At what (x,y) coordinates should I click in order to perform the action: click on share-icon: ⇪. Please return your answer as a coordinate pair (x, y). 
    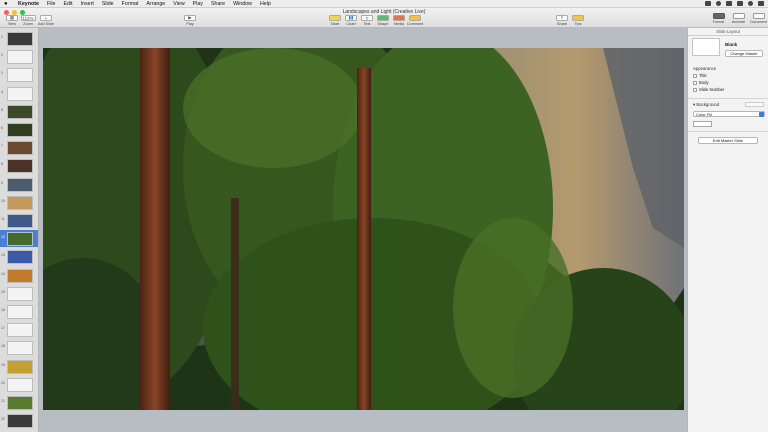
    Looking at the image, I should click on (562, 18).